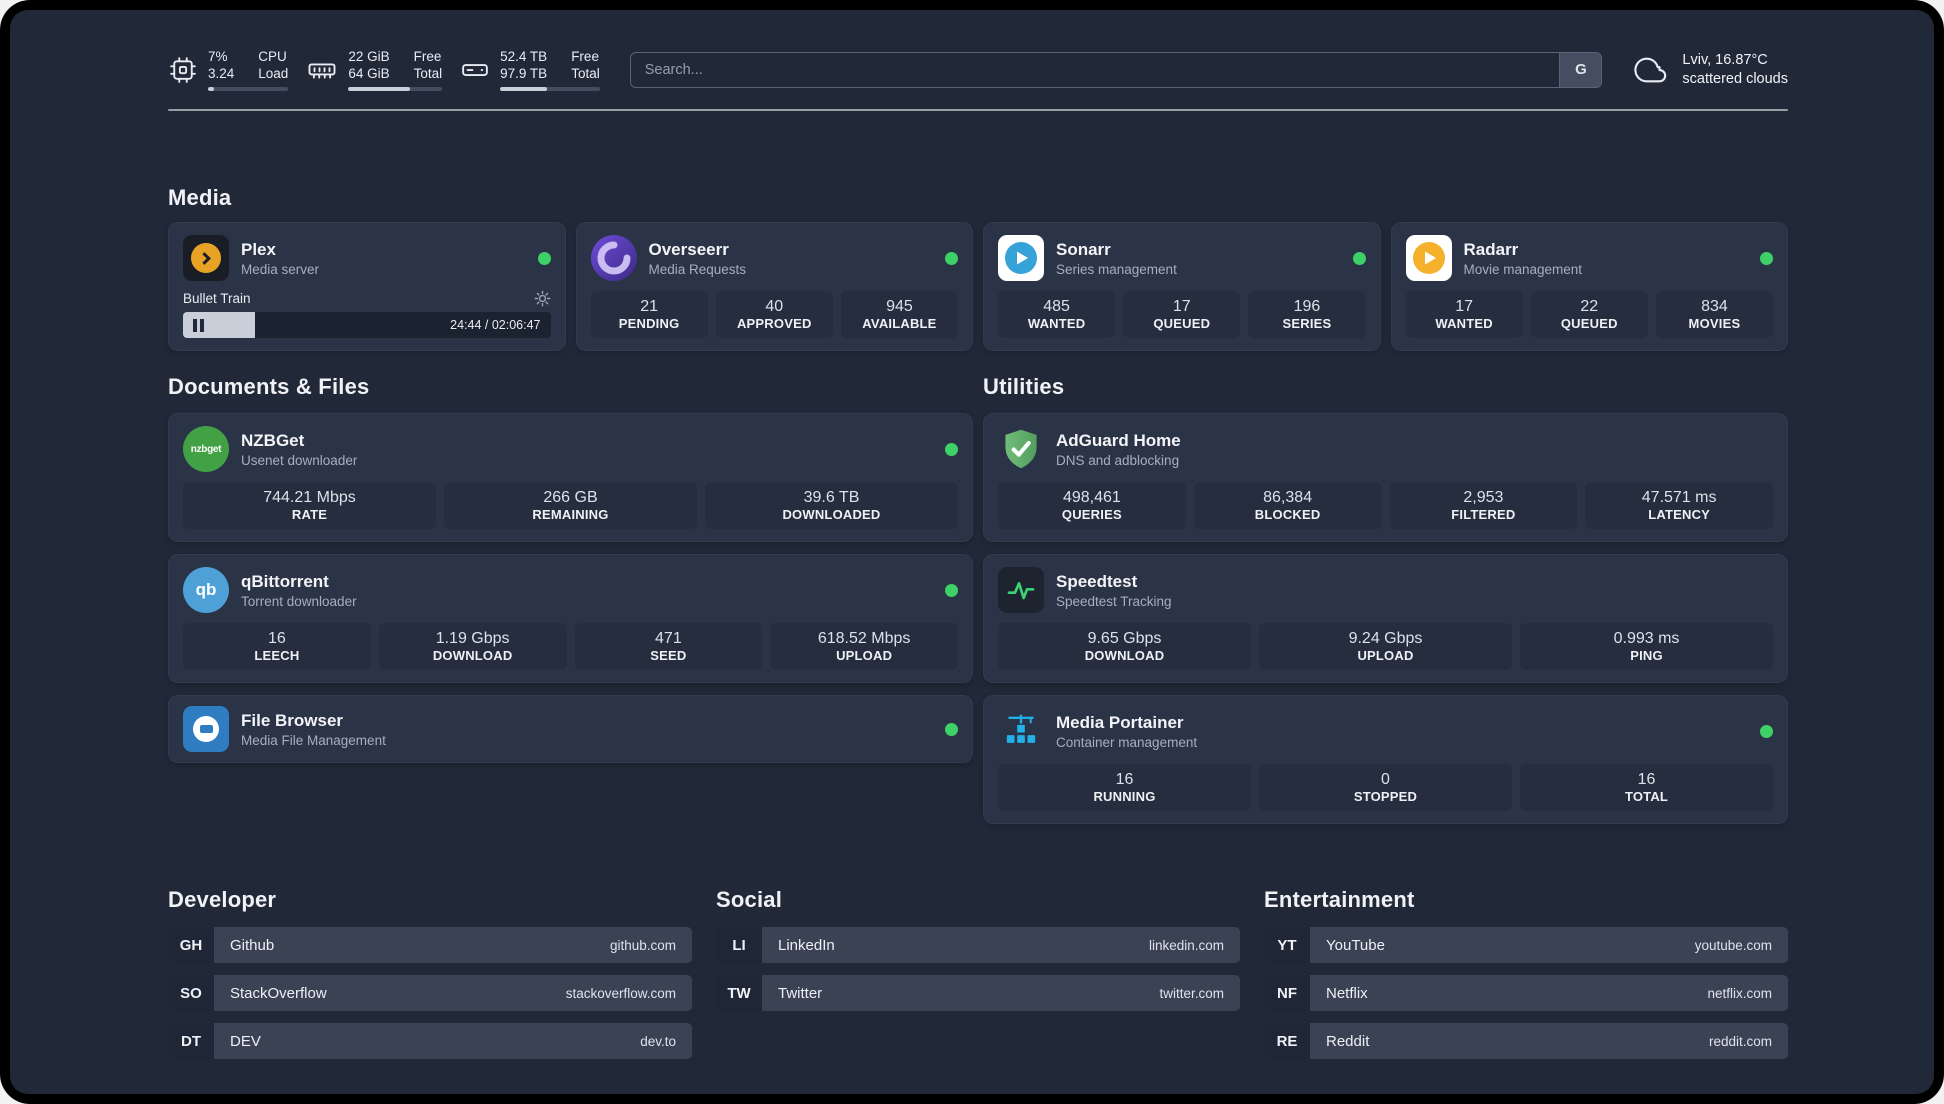  I want to click on app-subtitle: Media Requests, so click(697, 269).